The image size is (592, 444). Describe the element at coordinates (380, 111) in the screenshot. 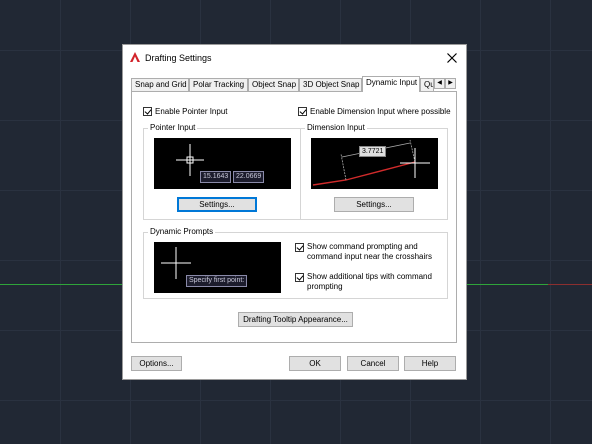

I see `enable-dimension-input-label: Enable Dimension Input where possible` at that location.